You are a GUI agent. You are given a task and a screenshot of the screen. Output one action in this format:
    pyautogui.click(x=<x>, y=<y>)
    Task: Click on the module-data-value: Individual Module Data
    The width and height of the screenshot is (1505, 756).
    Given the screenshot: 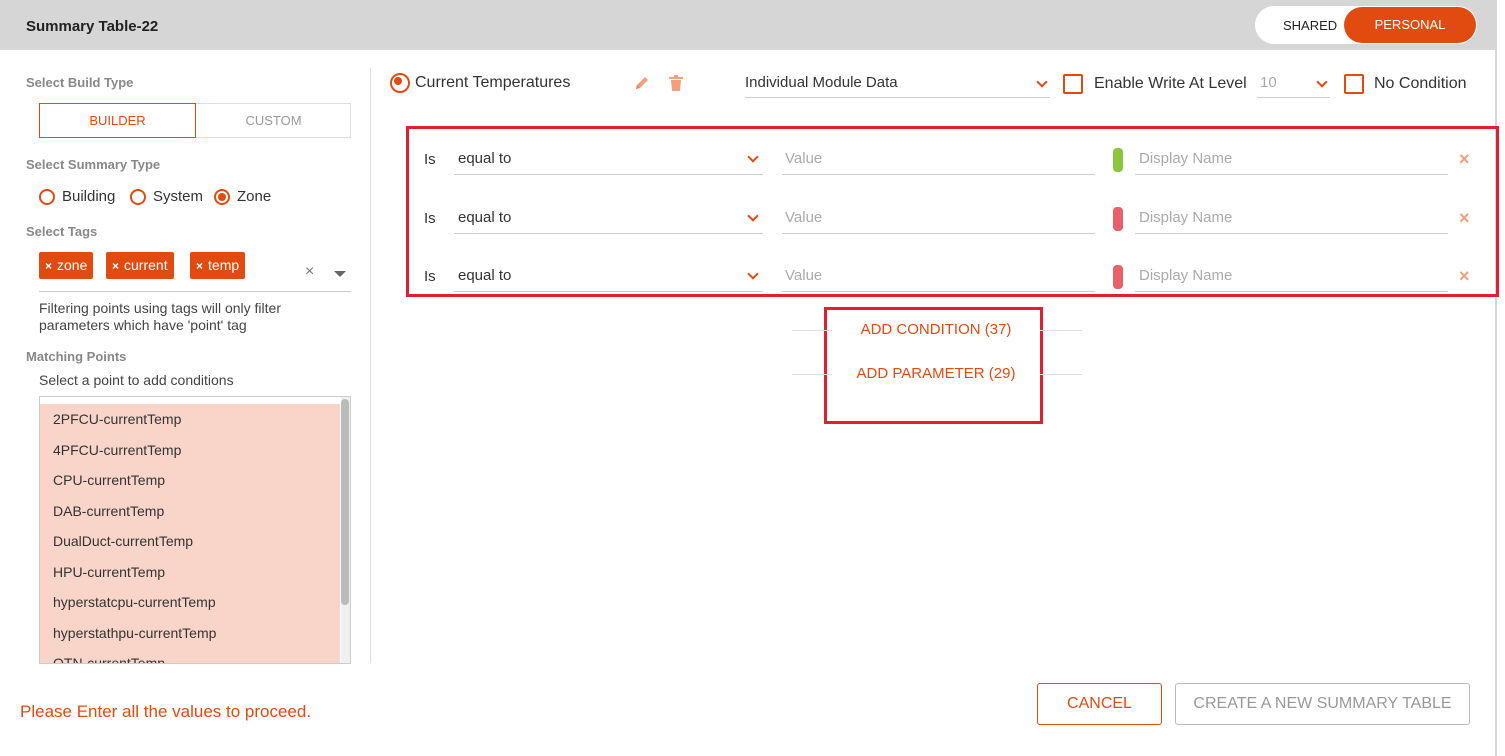 What is the action you would take?
    pyautogui.click(x=821, y=82)
    